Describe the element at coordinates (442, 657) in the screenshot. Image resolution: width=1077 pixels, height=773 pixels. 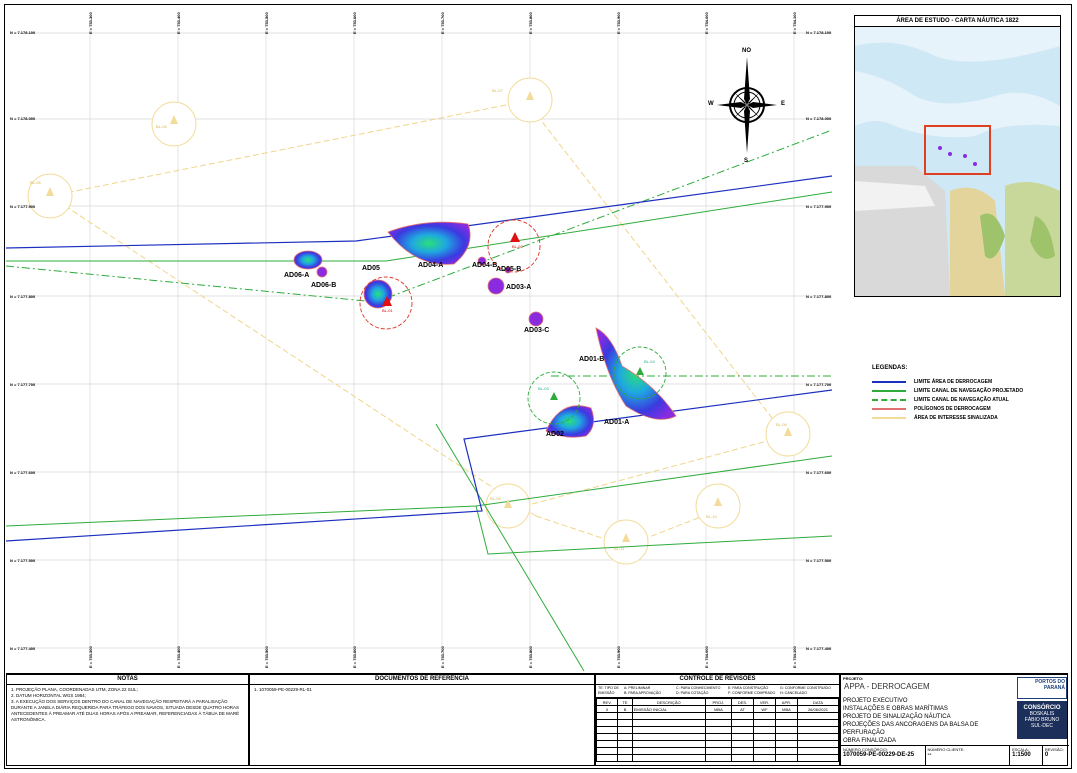
I see `easting-tick-bottom: E = 753.700` at that location.